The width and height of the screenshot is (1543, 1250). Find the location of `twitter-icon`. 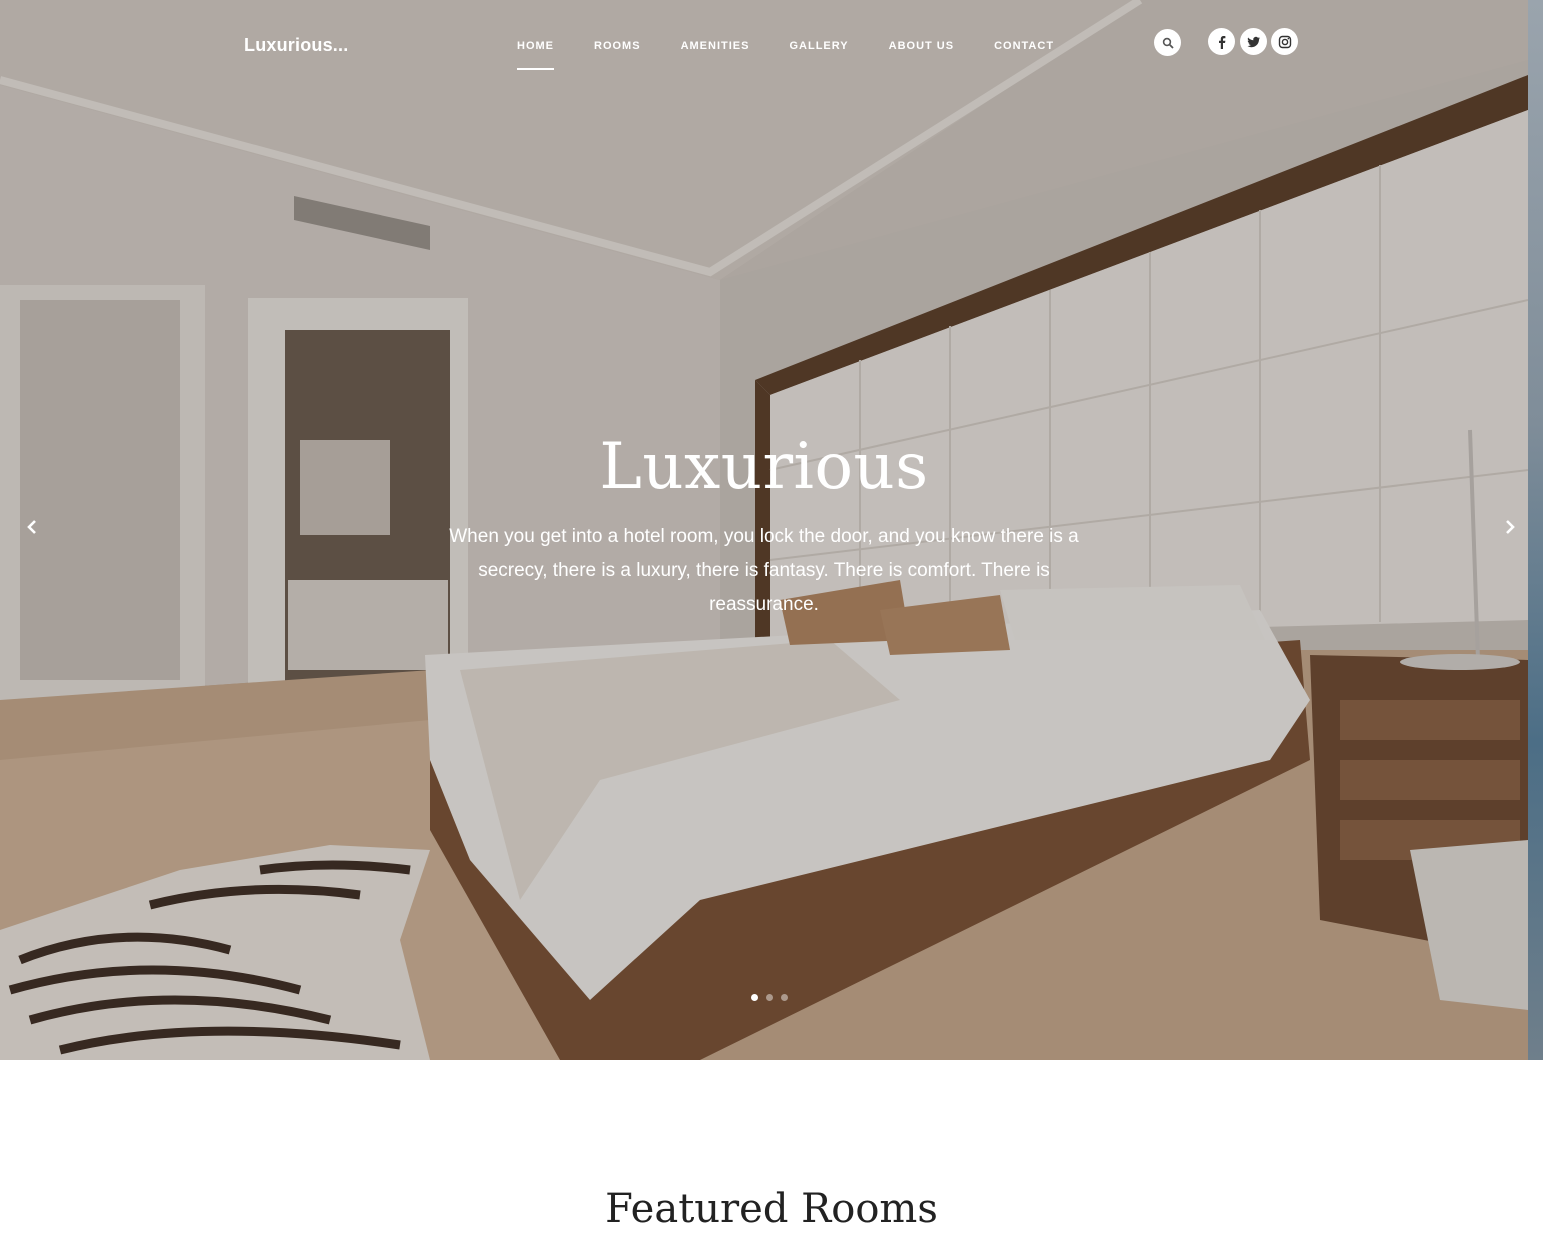

twitter-icon is located at coordinates (1253, 41).